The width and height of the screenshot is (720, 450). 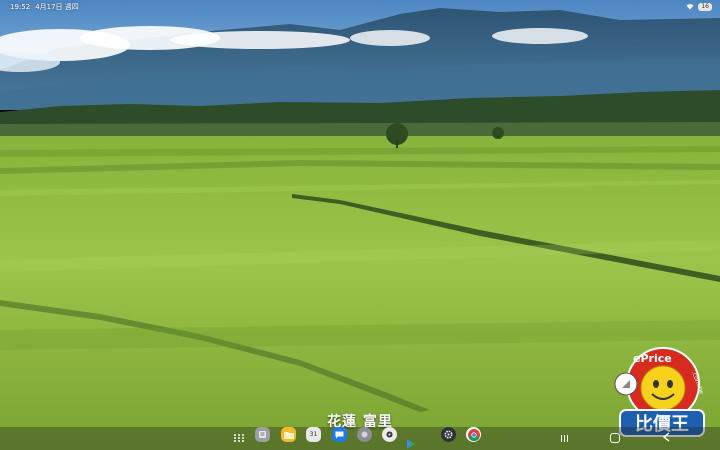 What do you see at coordinates (360, 6) in the screenshot?
I see `status-bar: 19:52 4月17日 週四 16` at bounding box center [360, 6].